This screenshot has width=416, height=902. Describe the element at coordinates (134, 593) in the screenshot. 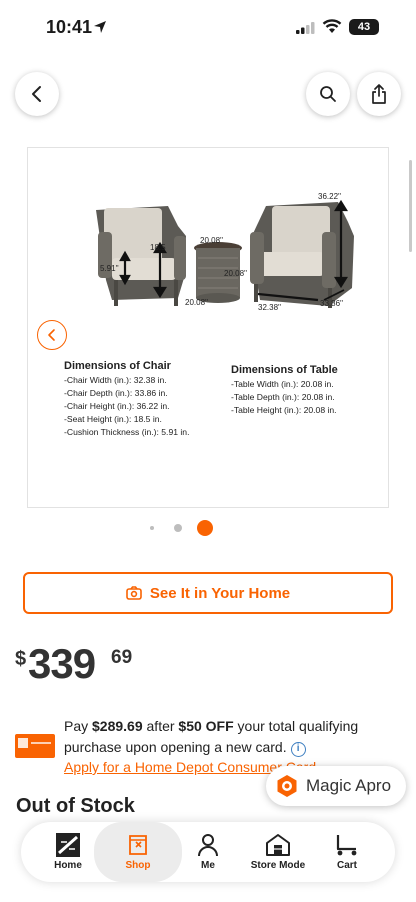

I see `camera-icon` at that location.